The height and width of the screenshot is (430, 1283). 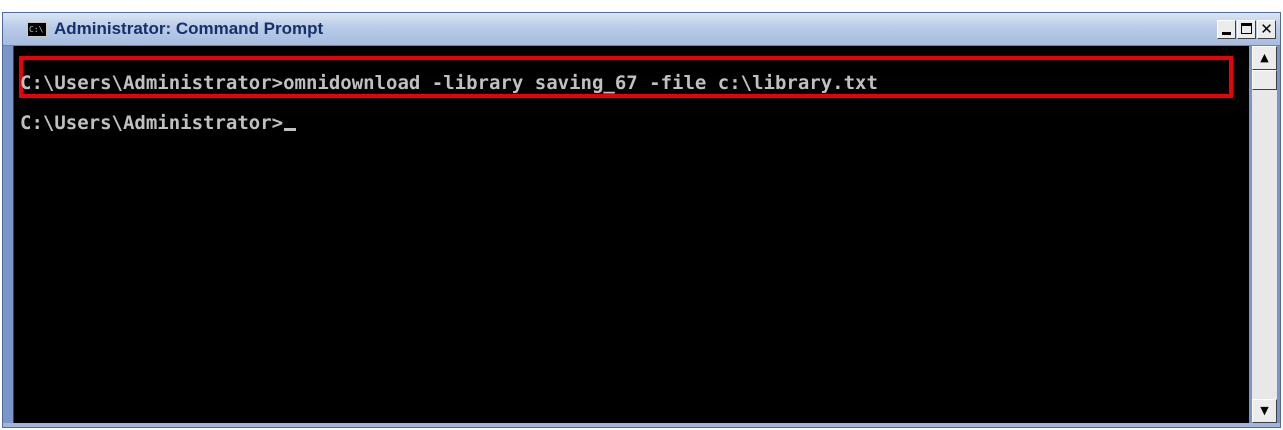 I want to click on cmd-icon: C:\, so click(x=37, y=29).